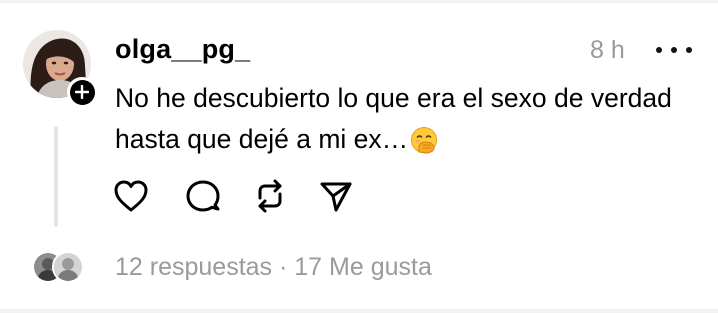 The width and height of the screenshot is (718, 313). I want to click on reply-avatars, so click(58, 267).